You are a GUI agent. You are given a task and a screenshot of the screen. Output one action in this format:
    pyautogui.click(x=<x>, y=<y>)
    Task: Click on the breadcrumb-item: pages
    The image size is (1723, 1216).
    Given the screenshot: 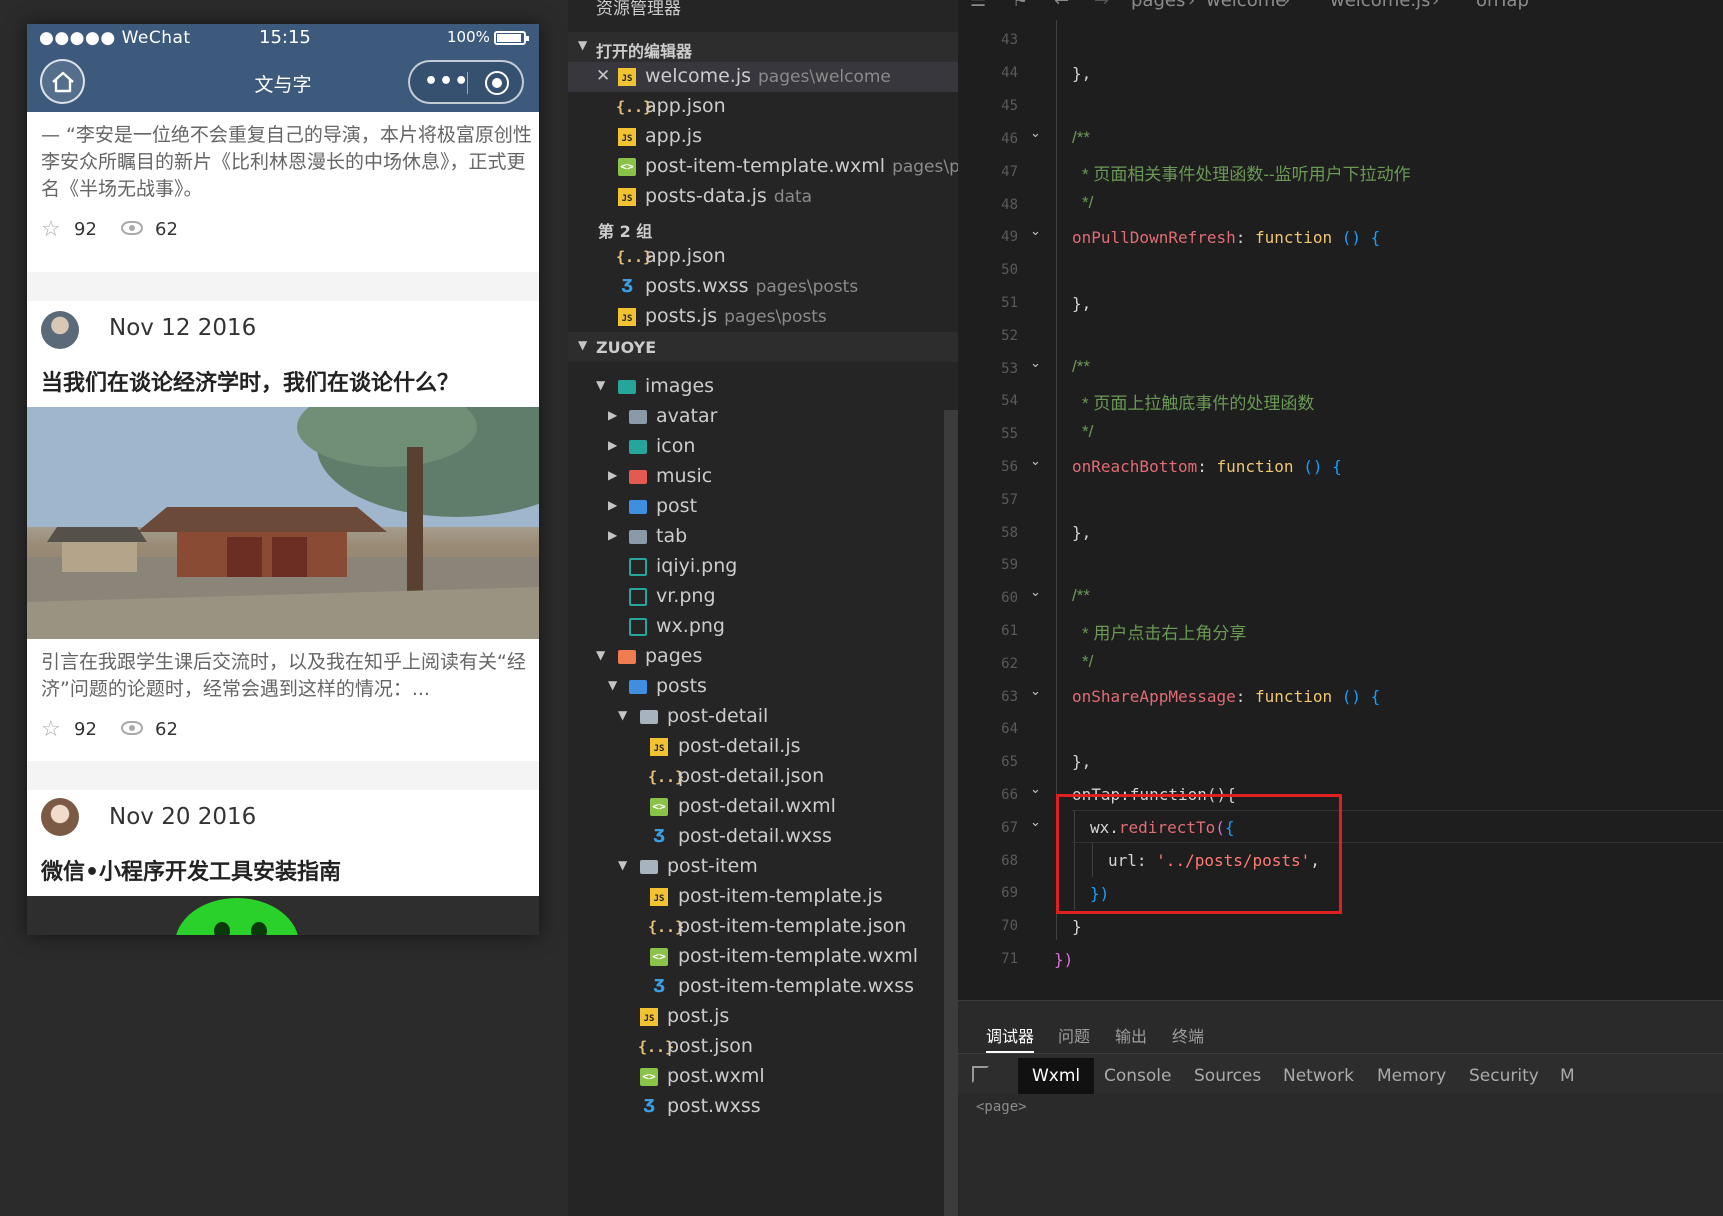 What is the action you would take?
    pyautogui.click(x=1158, y=5)
    